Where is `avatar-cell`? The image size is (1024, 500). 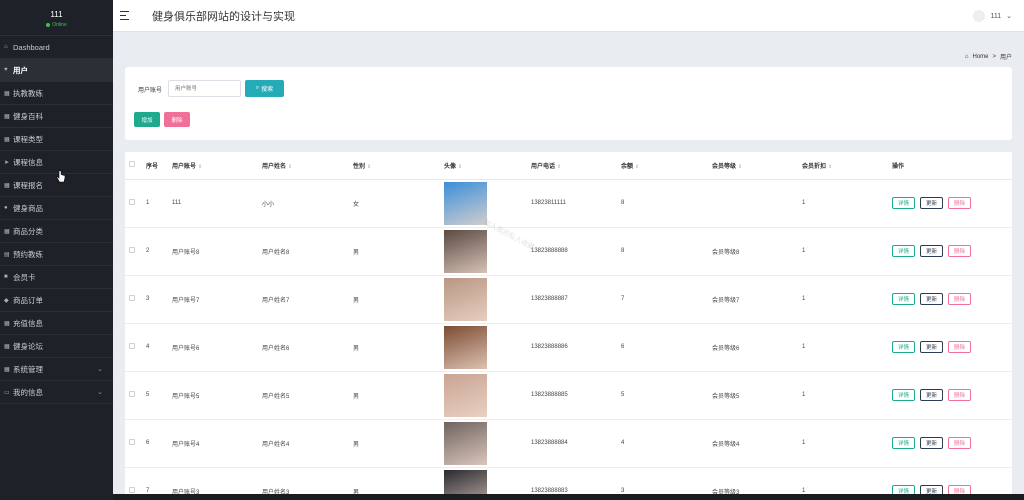 avatar-cell is located at coordinates (487, 395).